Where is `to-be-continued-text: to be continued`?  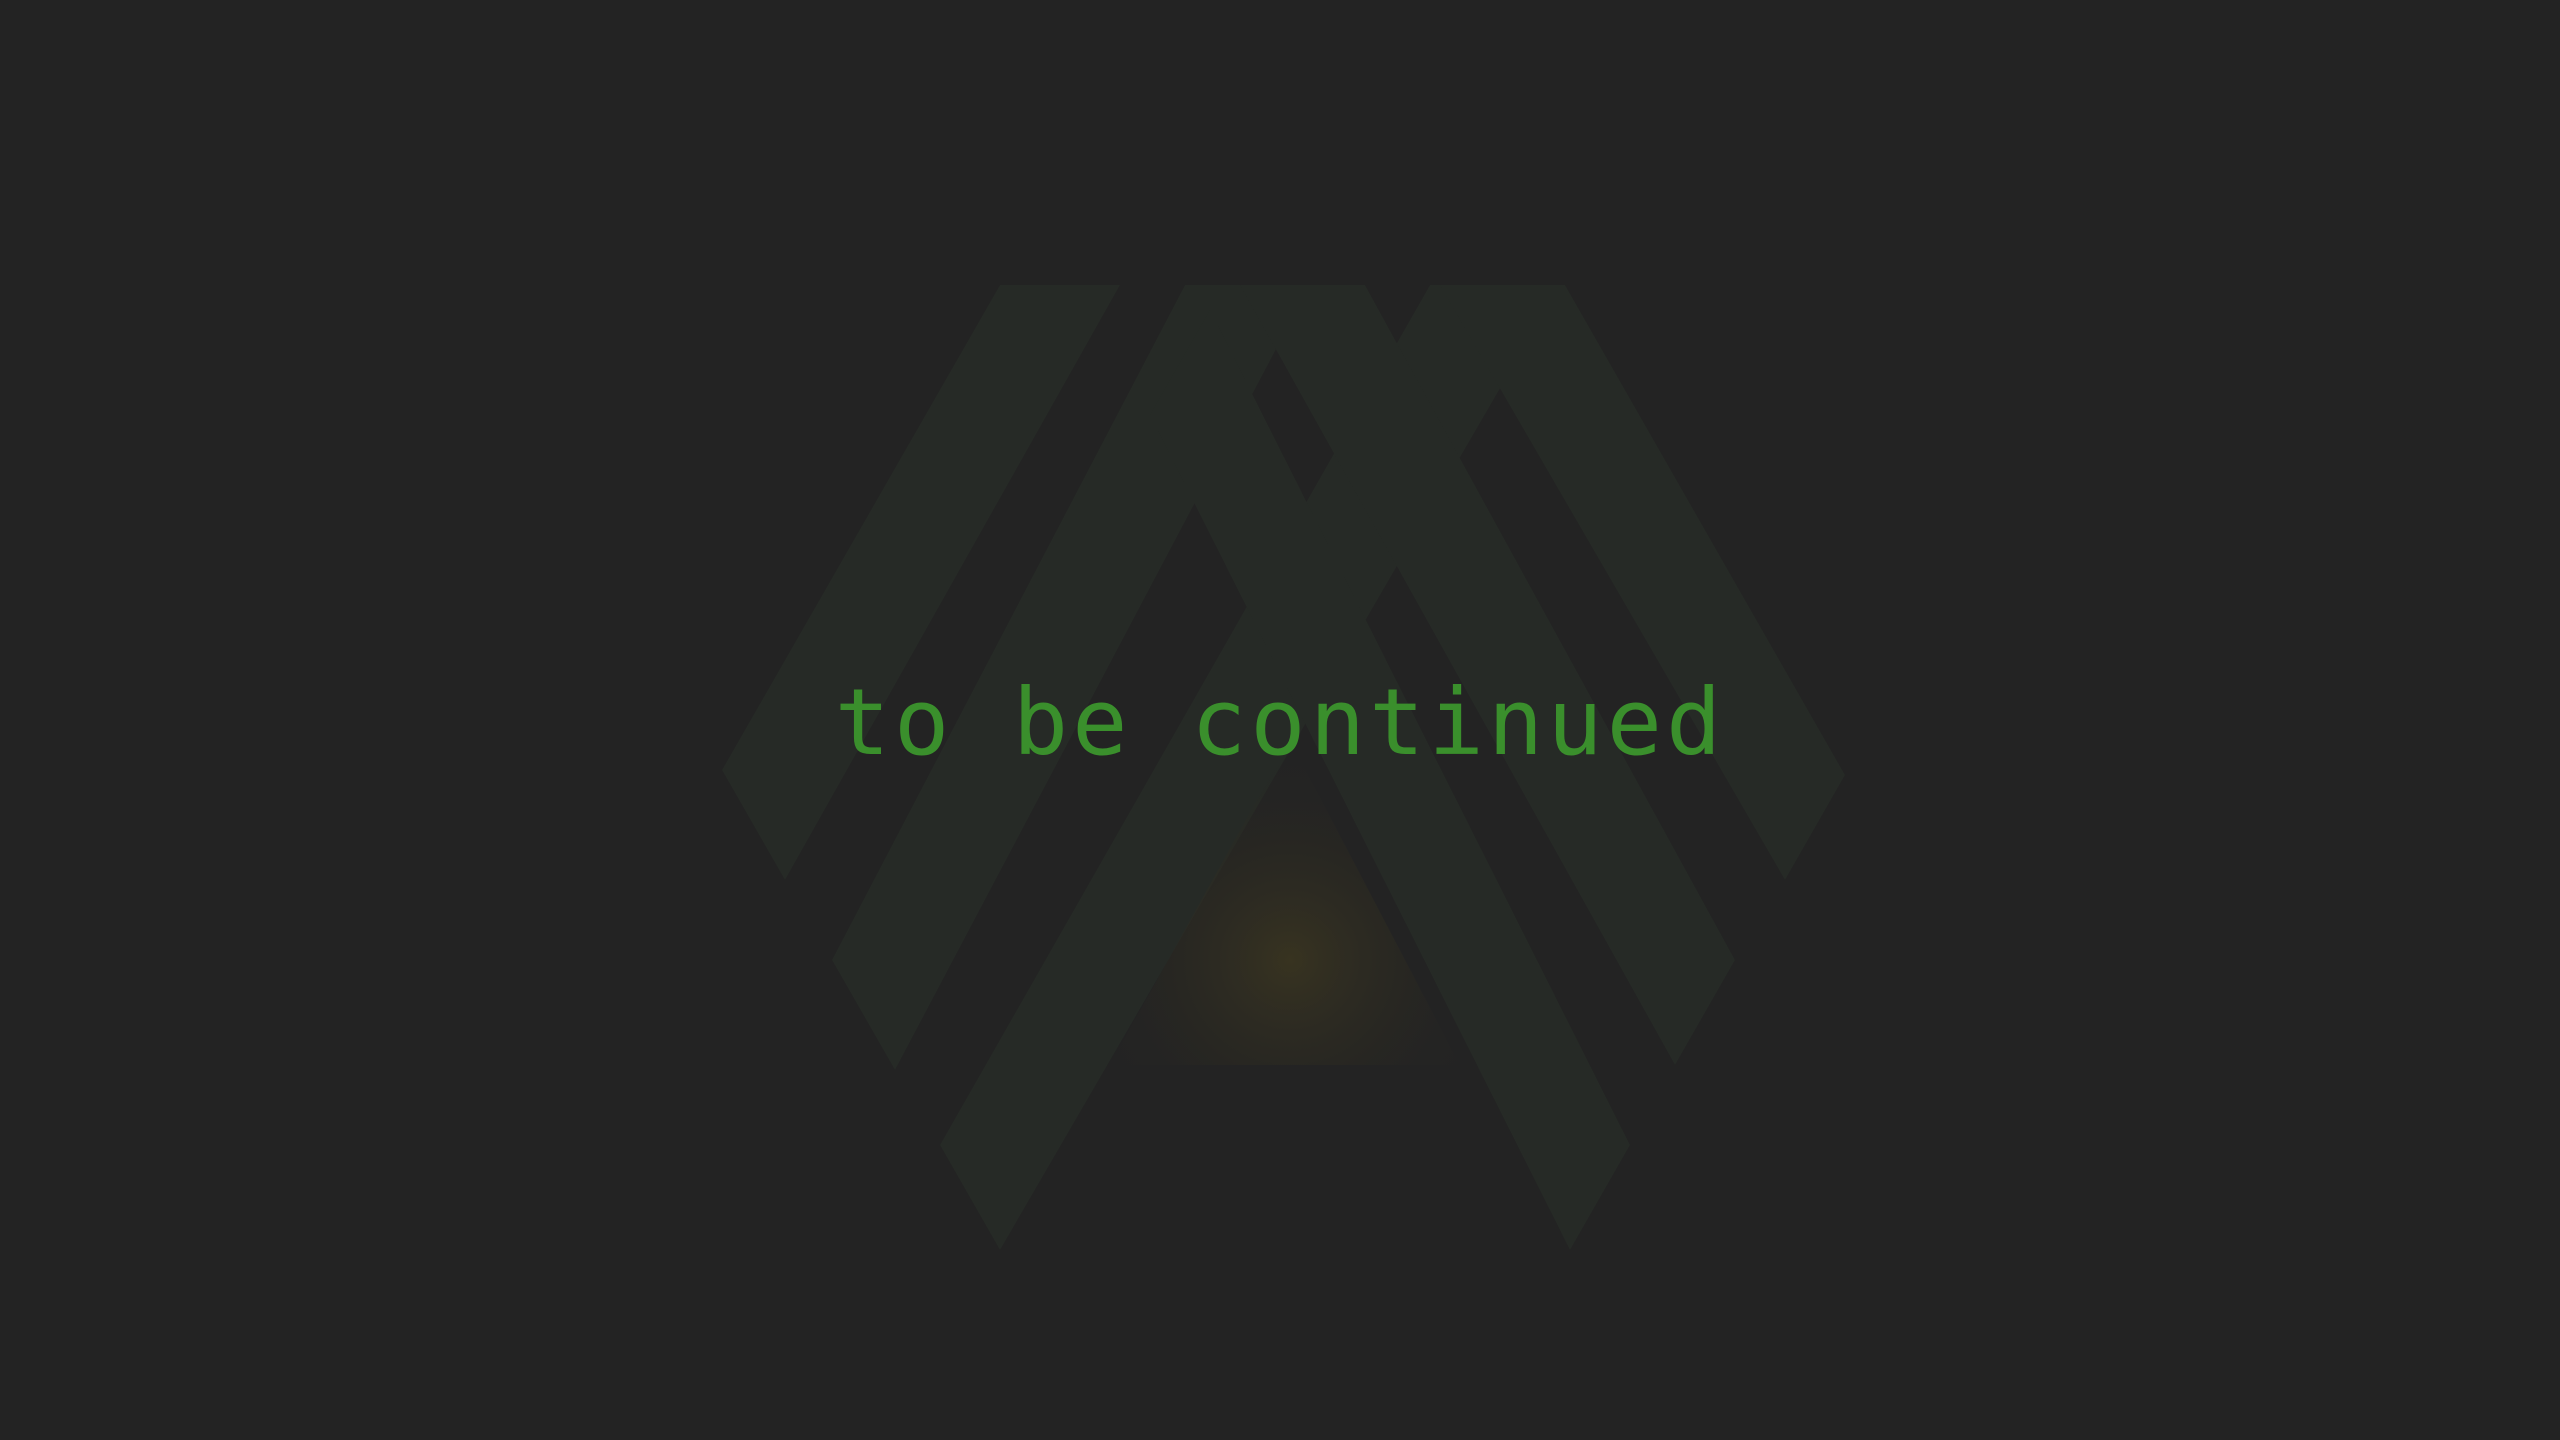 to-be-continued-text: to be continued is located at coordinates (1280, 722).